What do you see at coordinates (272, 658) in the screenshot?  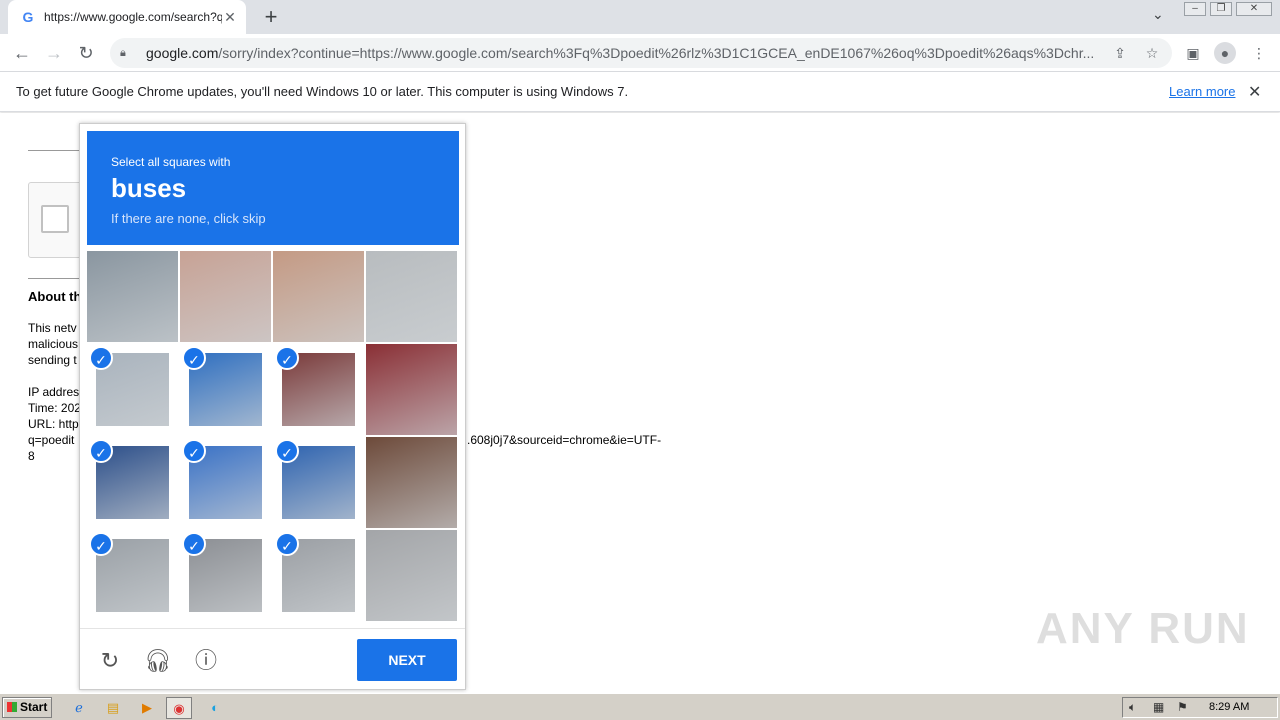 I see `challenge-footer: ↻ 🎧︎ ⓘ NEXT` at bounding box center [272, 658].